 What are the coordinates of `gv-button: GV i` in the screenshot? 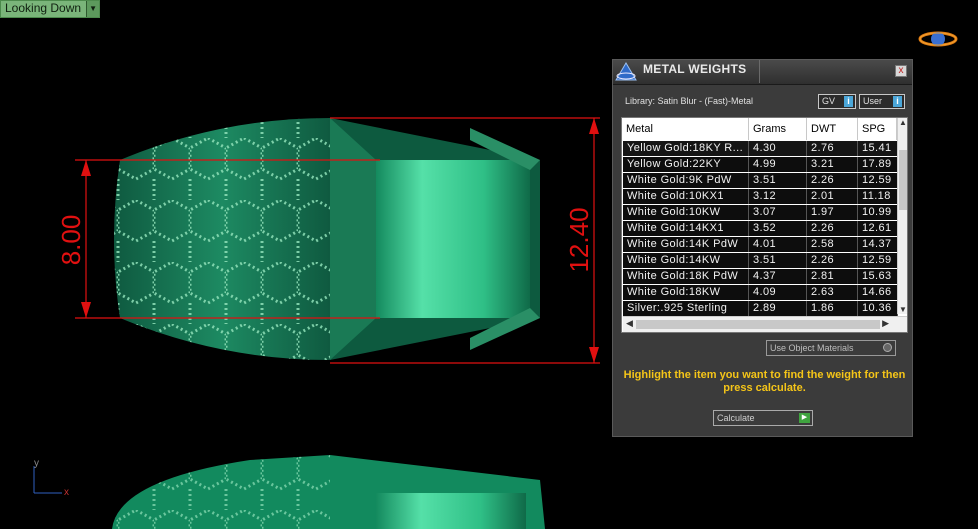 It's located at (837, 101).